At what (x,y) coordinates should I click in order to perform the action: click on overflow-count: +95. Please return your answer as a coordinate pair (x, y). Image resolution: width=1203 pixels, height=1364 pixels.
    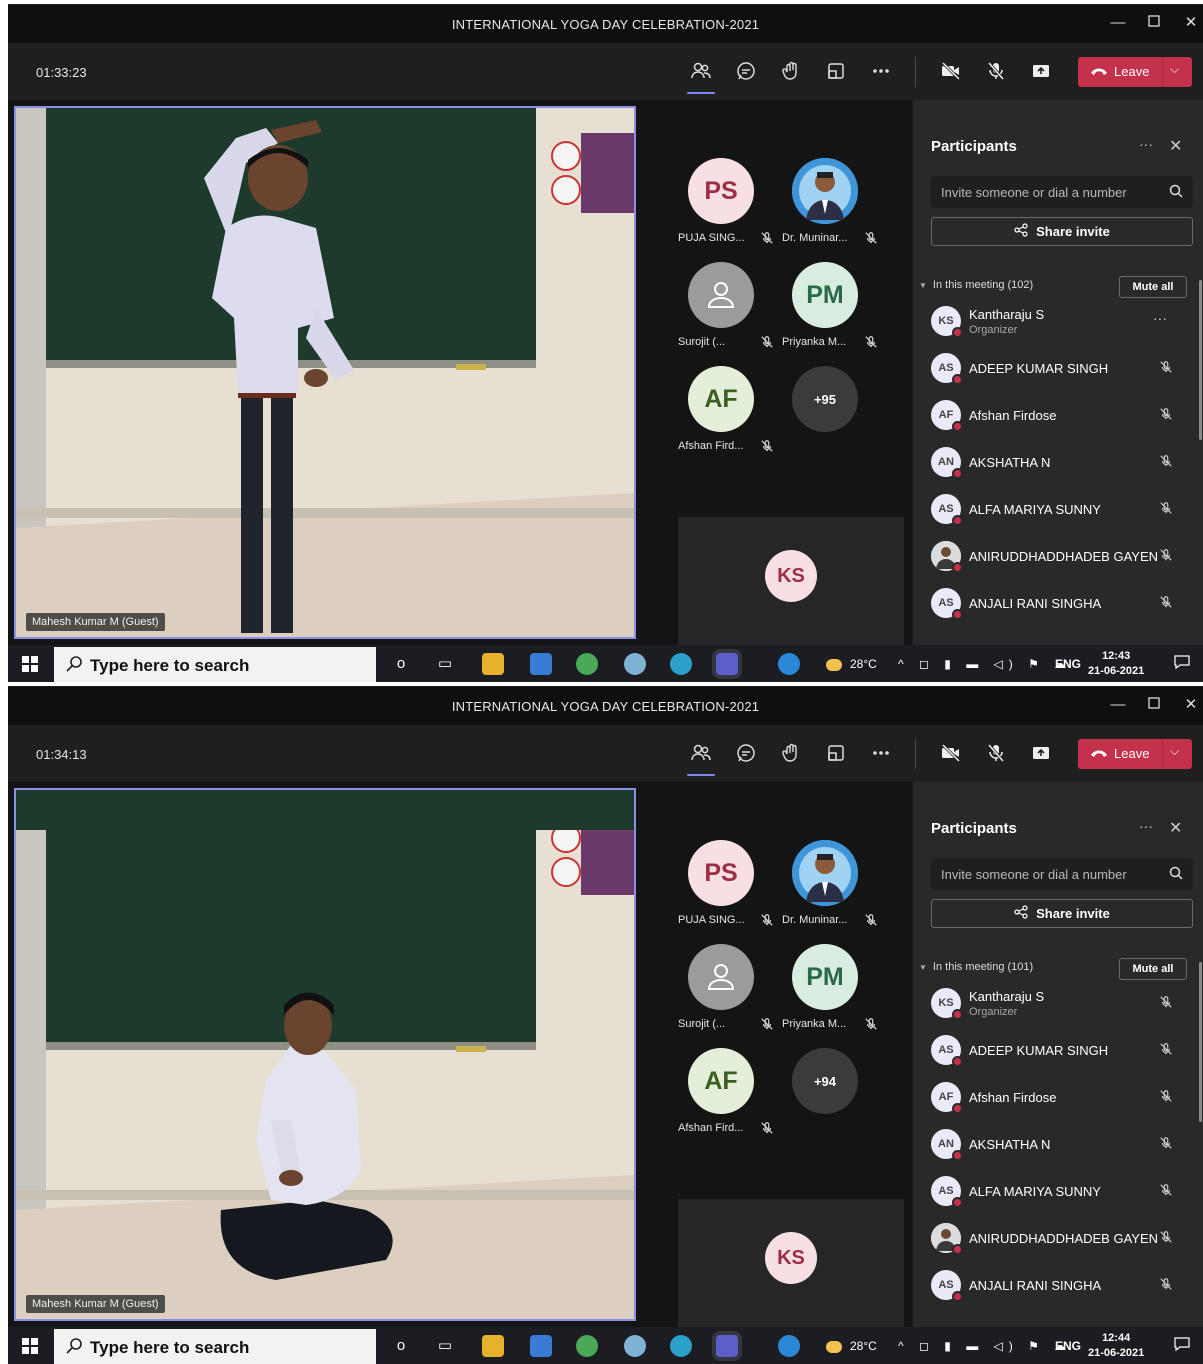
    Looking at the image, I should click on (825, 399).